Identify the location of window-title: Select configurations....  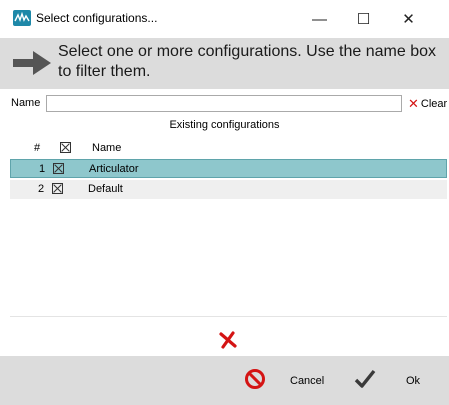
(97, 18).